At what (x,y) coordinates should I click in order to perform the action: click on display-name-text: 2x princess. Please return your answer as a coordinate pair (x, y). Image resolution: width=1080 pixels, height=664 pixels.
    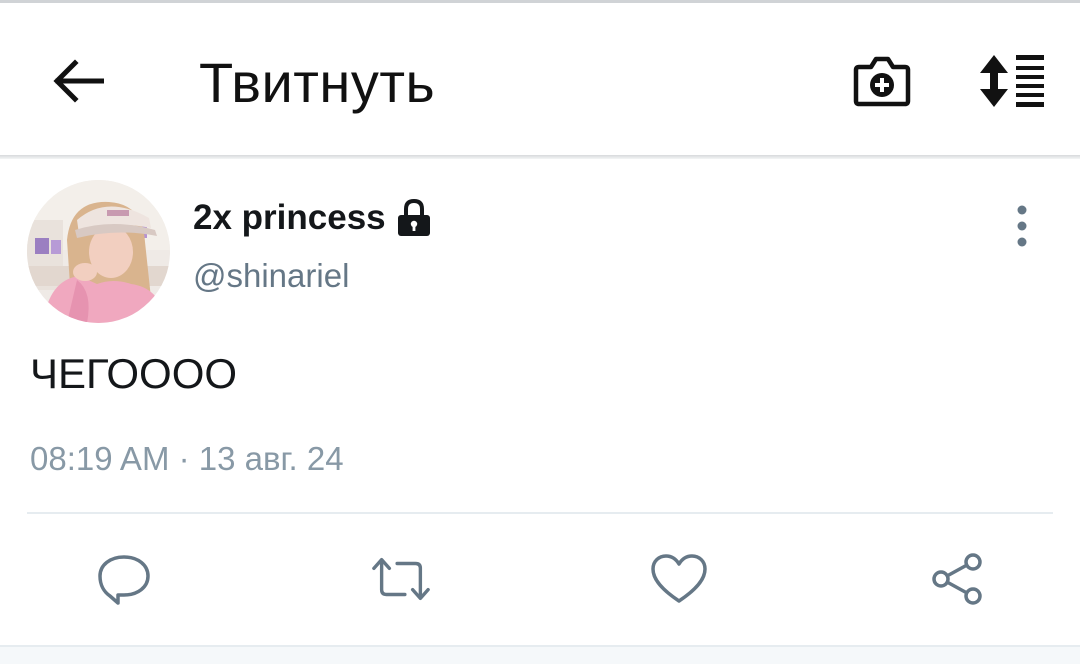
    Looking at the image, I should click on (289, 217).